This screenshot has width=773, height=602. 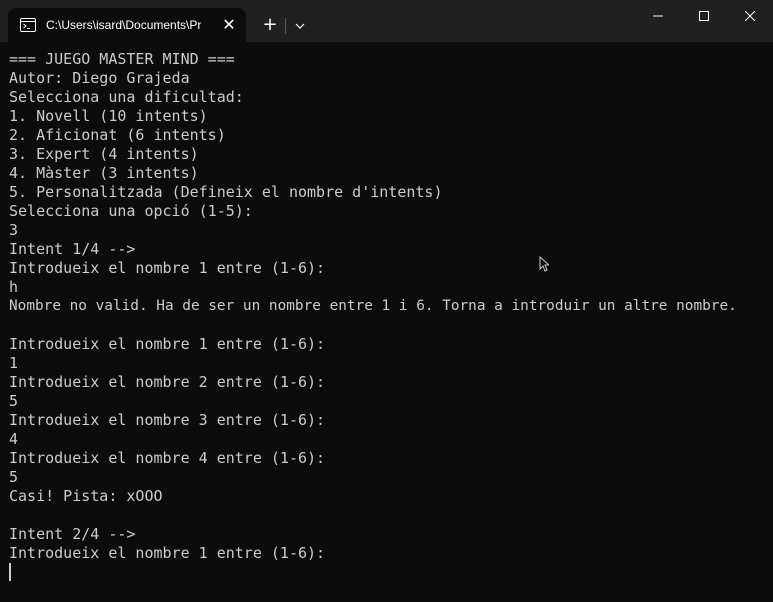 I want to click on minimize-button, so click(x=658, y=16).